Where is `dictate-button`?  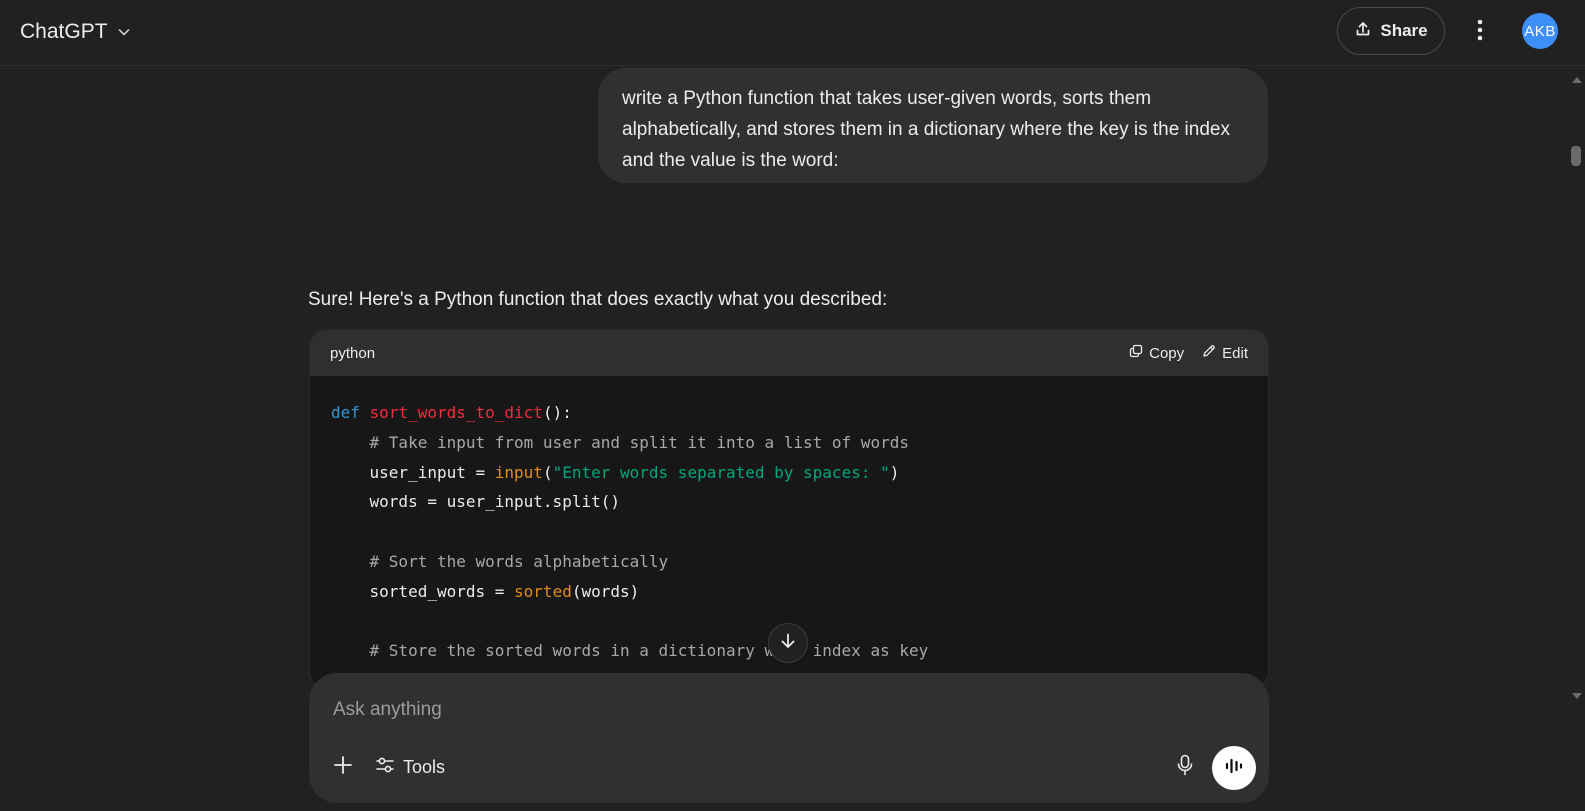
dictate-button is located at coordinates (1185, 767).